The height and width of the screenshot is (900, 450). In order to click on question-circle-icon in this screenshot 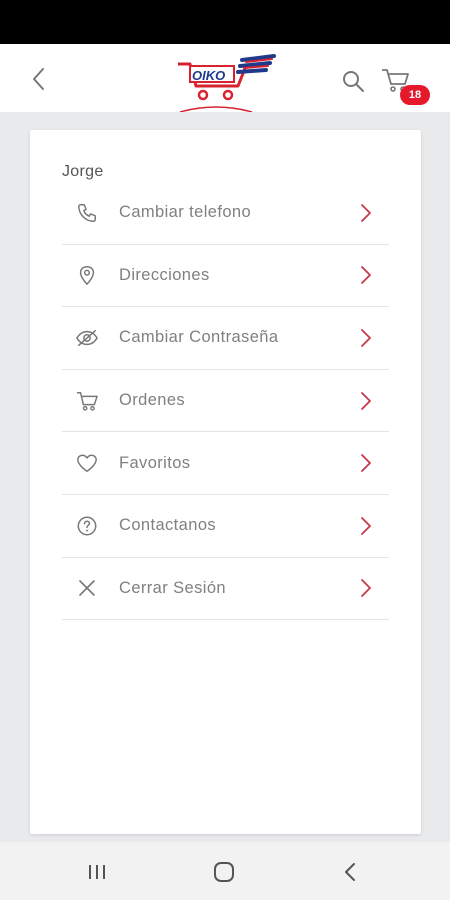, I will do `click(87, 526)`.